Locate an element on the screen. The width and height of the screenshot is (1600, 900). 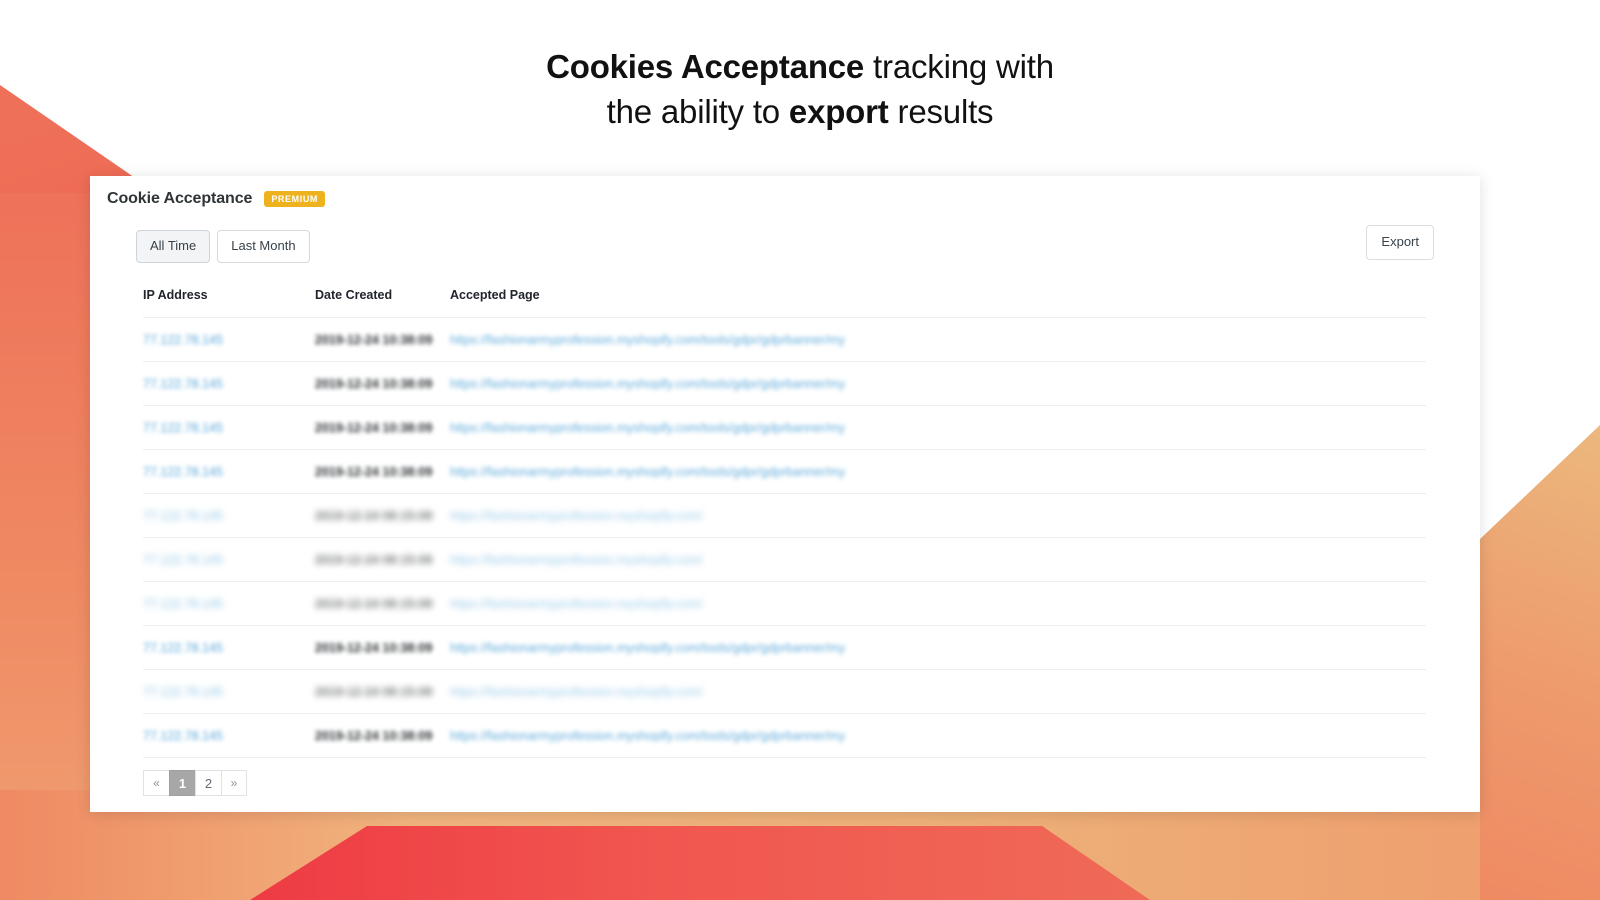
page-next-button: » is located at coordinates (234, 783).